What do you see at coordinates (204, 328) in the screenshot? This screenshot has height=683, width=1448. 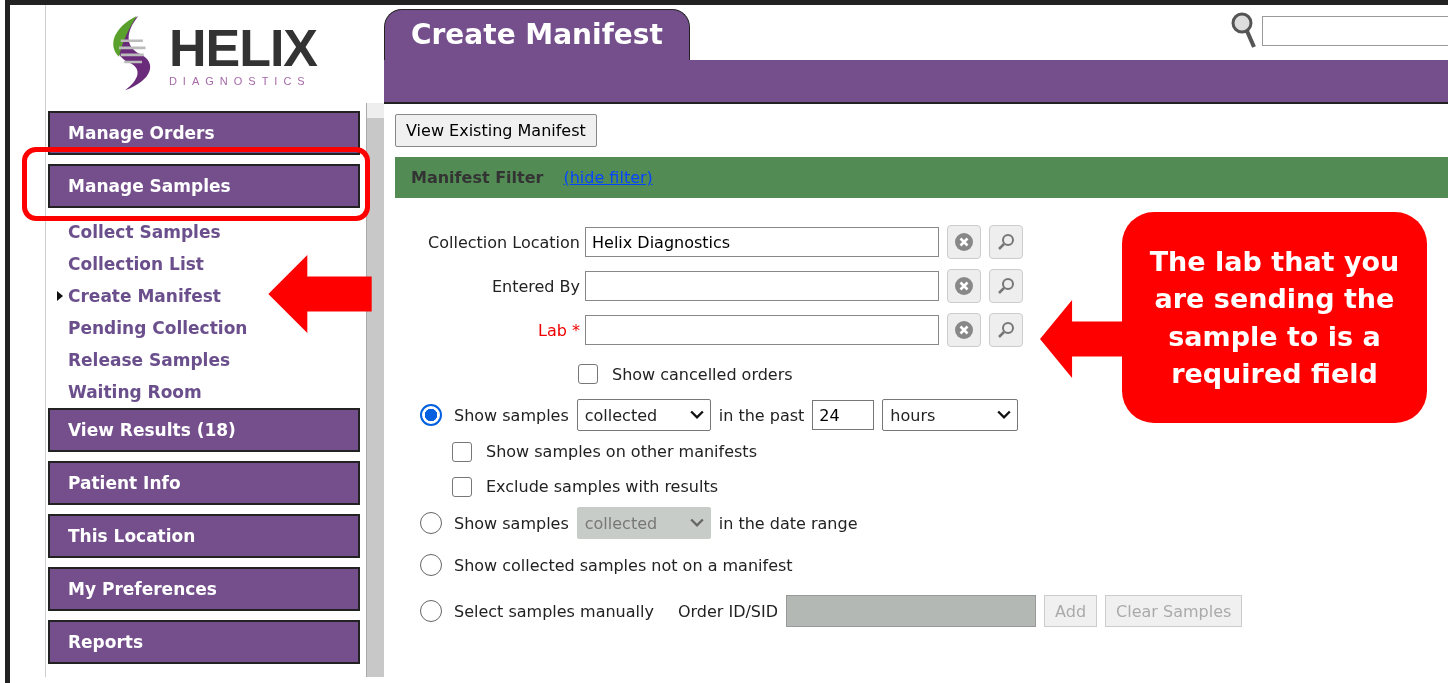 I see `sidebar-item: Pending Collection` at bounding box center [204, 328].